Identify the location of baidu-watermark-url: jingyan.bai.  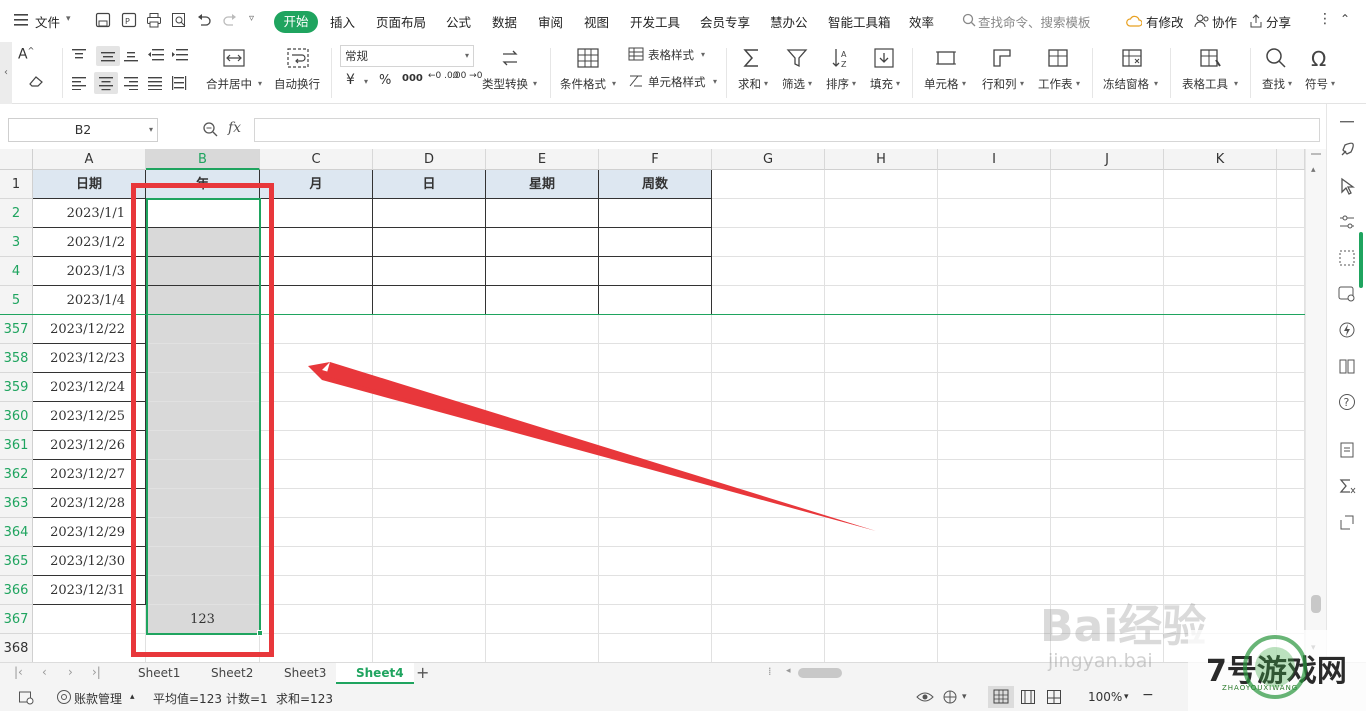
(1100, 661).